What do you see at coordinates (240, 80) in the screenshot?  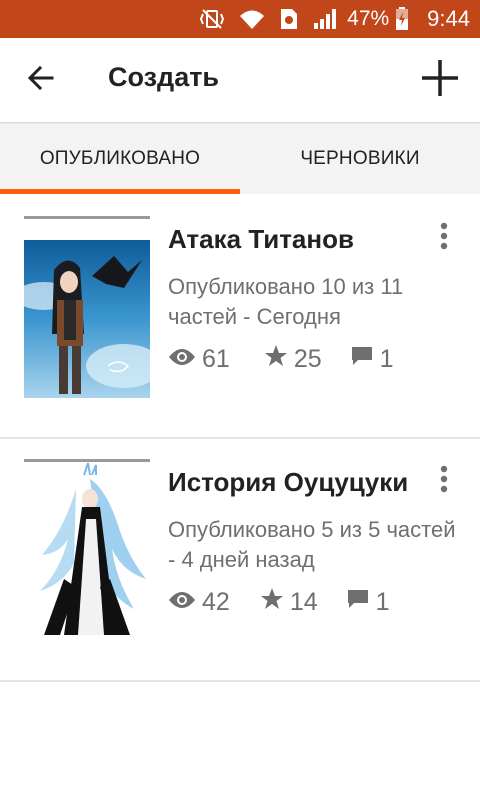 I see `app-bar: Создать` at bounding box center [240, 80].